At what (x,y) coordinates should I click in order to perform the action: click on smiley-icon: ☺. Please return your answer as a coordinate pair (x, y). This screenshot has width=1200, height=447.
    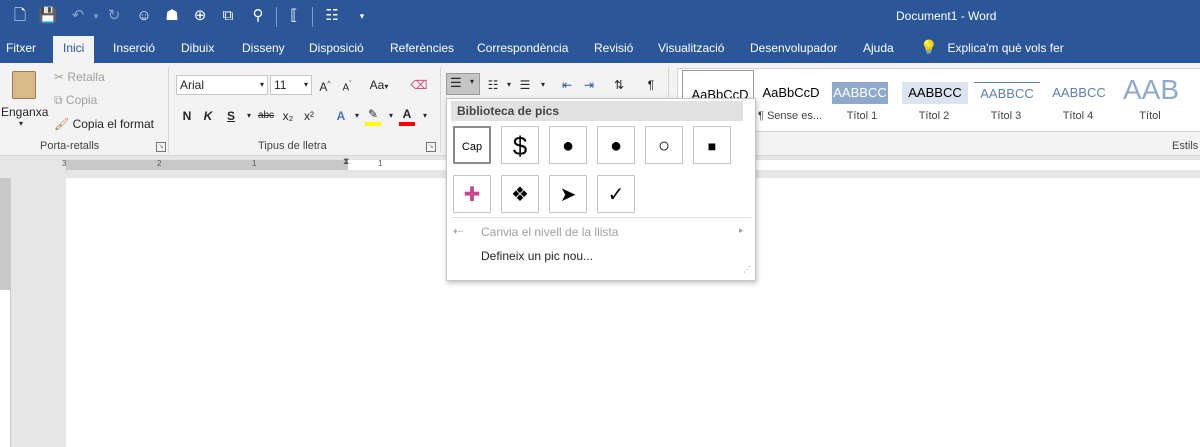
    Looking at the image, I should click on (144, 16).